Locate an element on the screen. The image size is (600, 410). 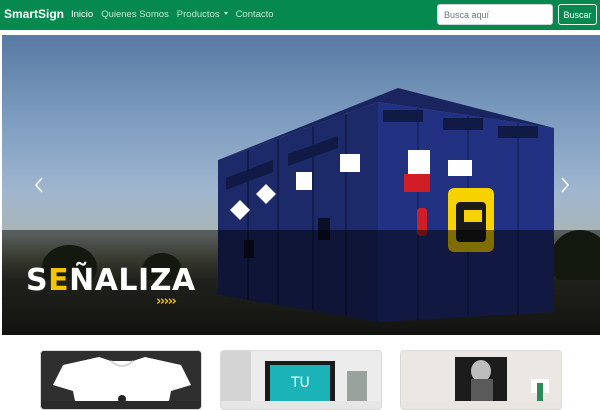
product-card-tshirt is located at coordinates (121, 380).